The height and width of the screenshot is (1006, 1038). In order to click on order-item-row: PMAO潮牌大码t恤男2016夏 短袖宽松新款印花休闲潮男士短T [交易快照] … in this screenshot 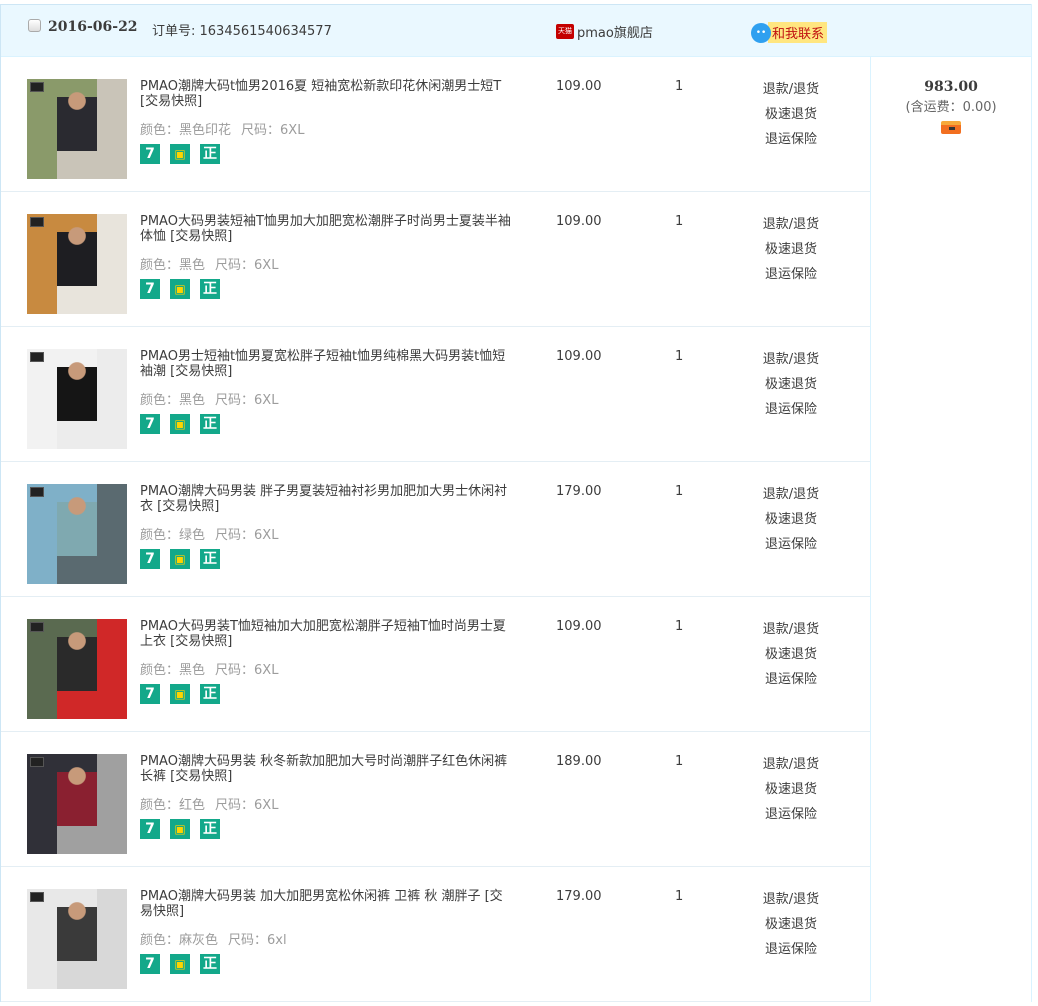, I will do `click(436, 124)`.